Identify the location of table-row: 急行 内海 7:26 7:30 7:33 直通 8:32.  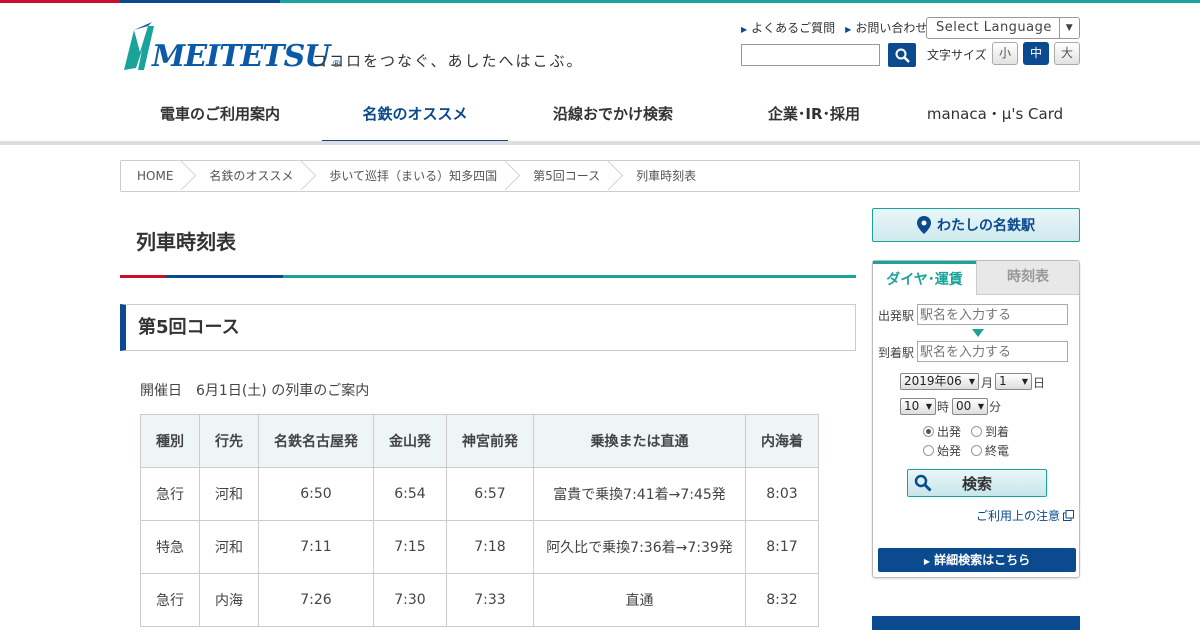
(479, 600).